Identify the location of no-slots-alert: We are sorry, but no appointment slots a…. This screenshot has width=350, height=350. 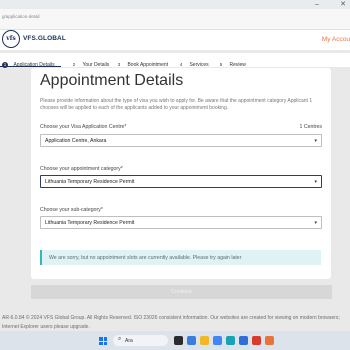
(180, 257).